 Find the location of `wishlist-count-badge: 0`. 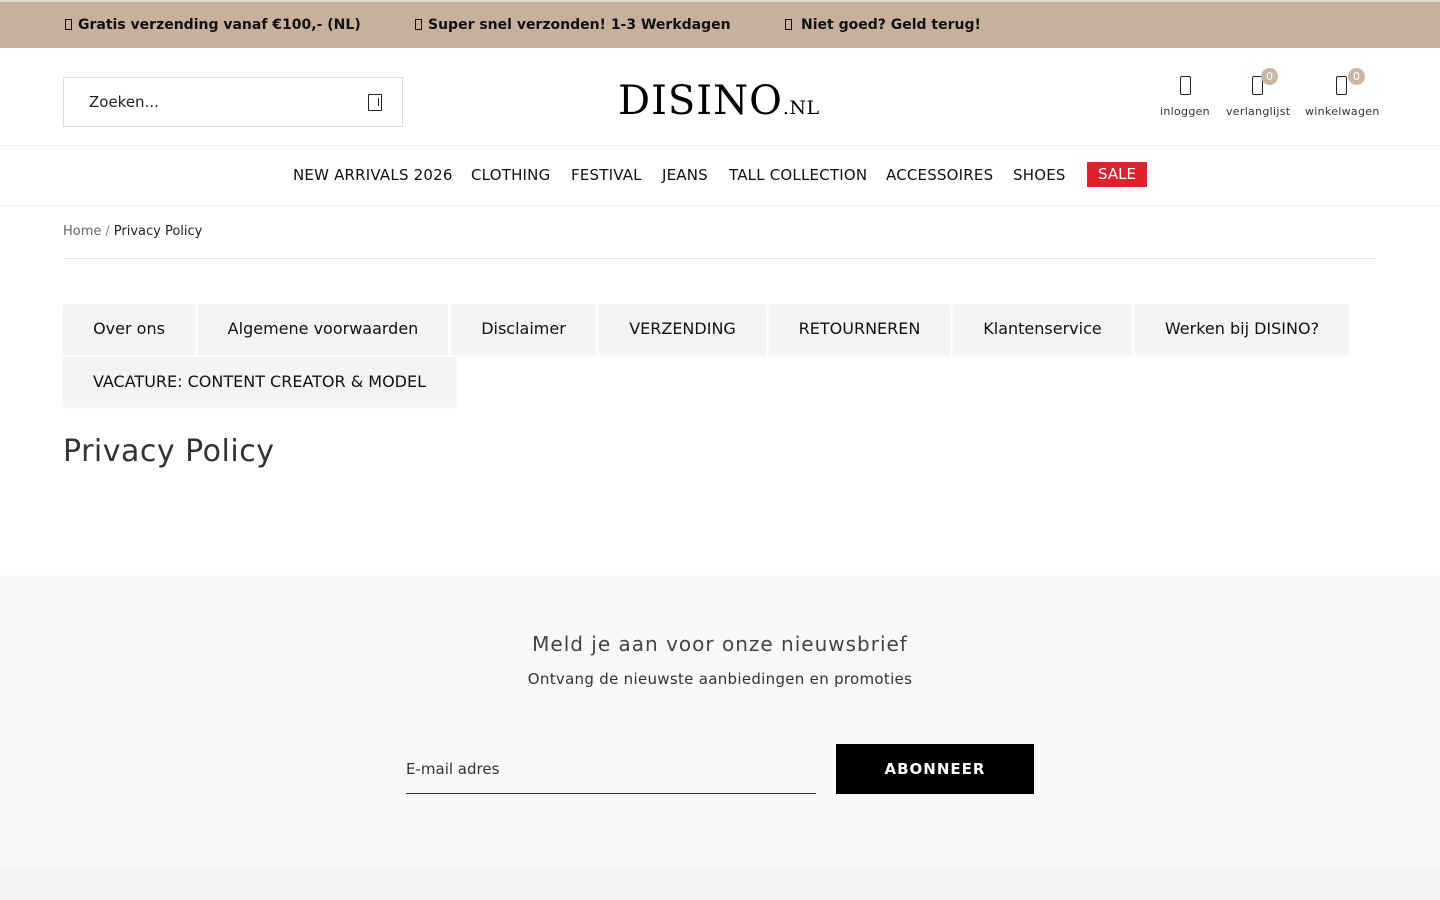

wishlist-count-badge: 0 is located at coordinates (1269, 76).